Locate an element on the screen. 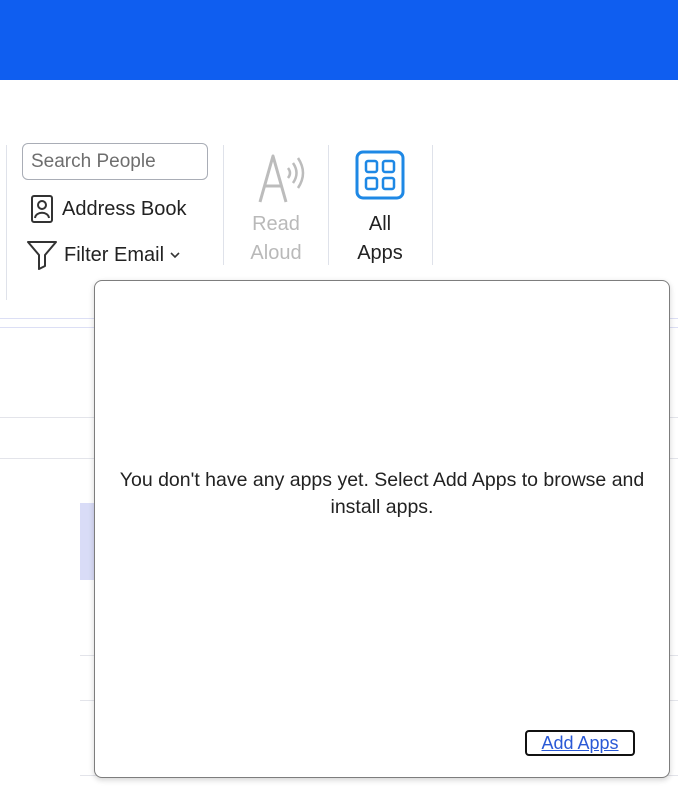 This screenshot has height=786, width=678. add-apps-link: Add Apps is located at coordinates (579, 743).